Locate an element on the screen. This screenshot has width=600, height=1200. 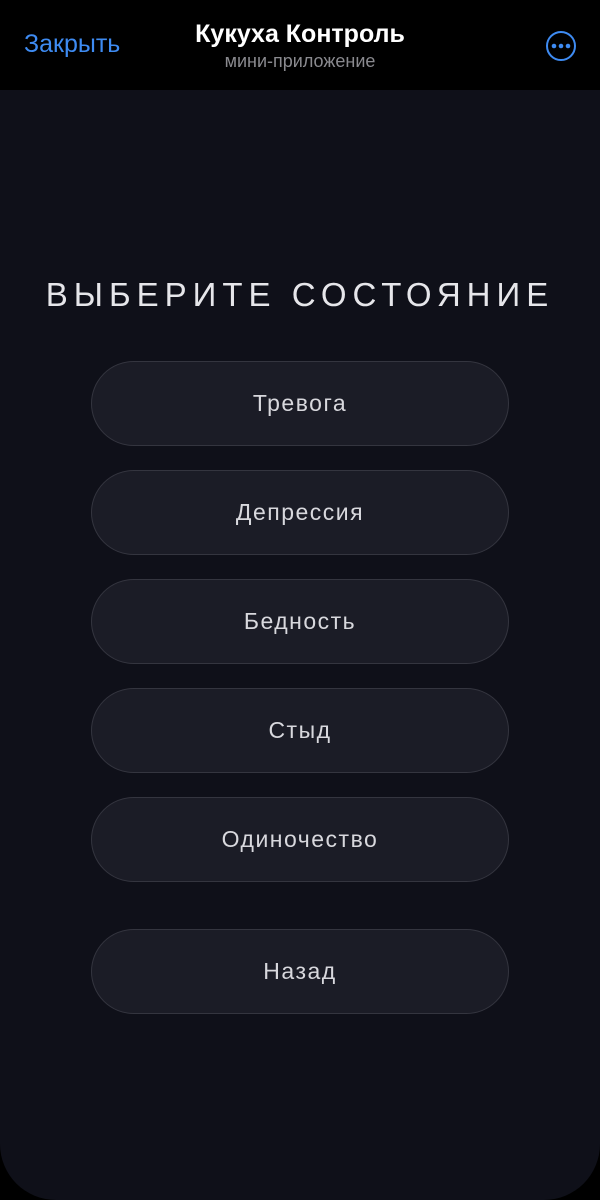
more-button is located at coordinates (561, 46).